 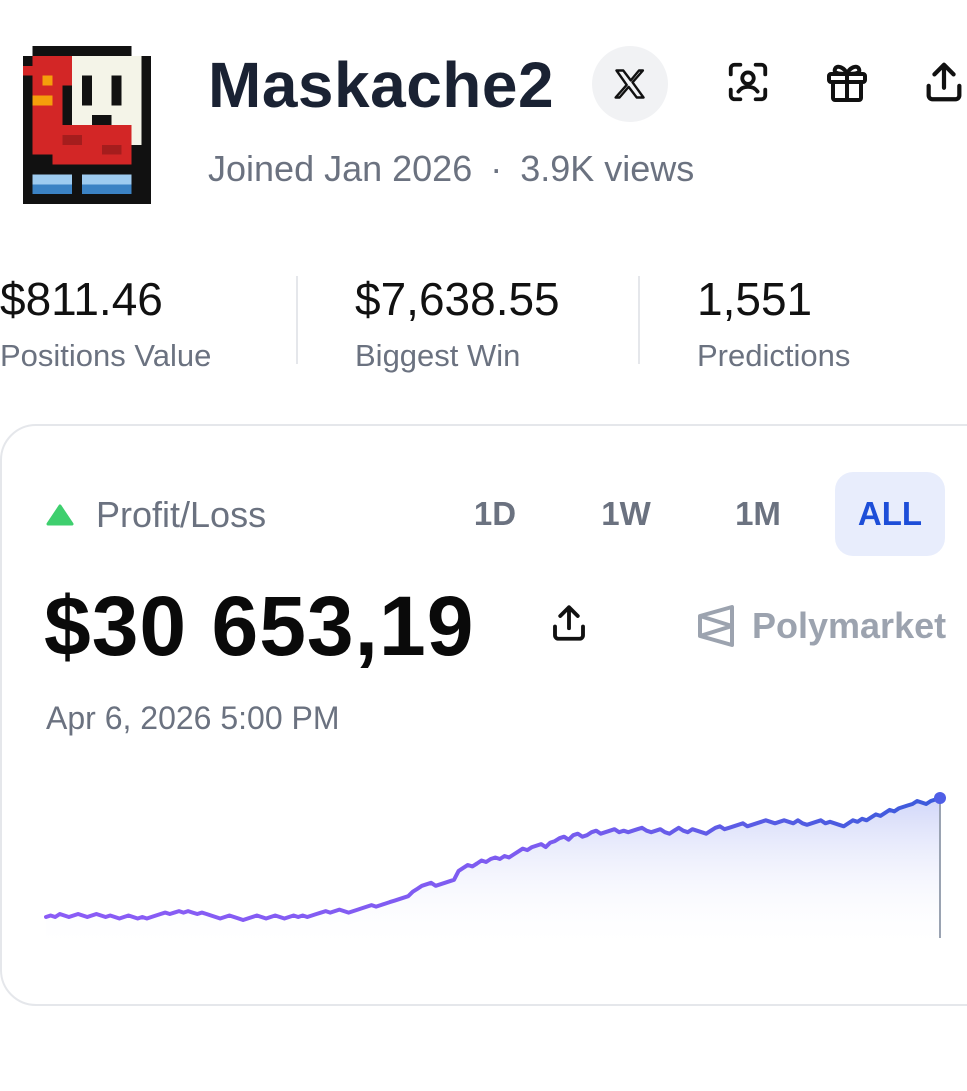 What do you see at coordinates (849, 625) in the screenshot?
I see `brand-name: Polymarket` at bounding box center [849, 625].